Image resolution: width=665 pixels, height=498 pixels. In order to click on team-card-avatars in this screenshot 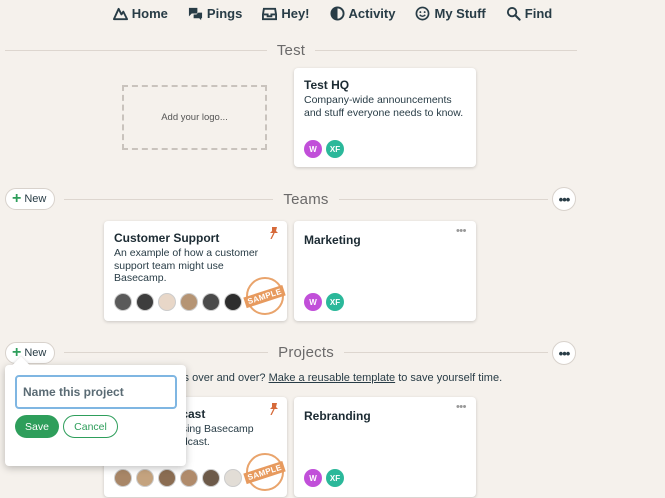, I will do `click(178, 302)`.